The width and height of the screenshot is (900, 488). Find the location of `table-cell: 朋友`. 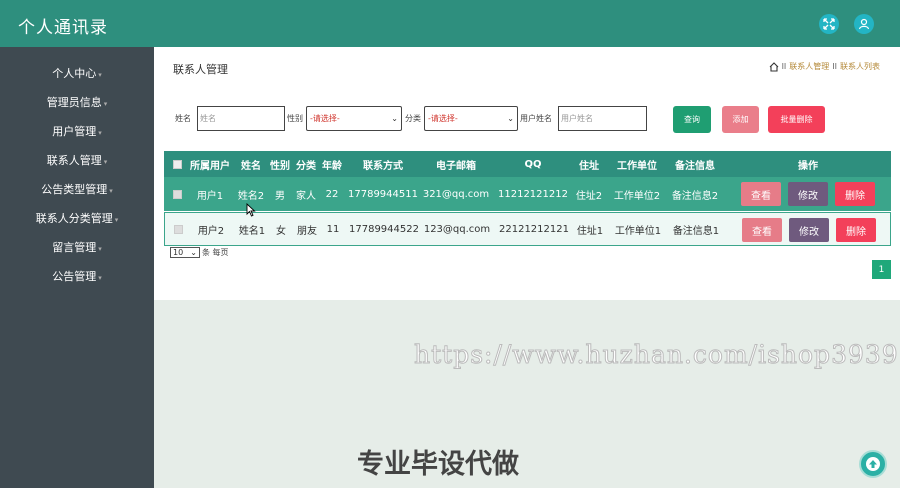

table-cell: 朋友 is located at coordinates (307, 231).